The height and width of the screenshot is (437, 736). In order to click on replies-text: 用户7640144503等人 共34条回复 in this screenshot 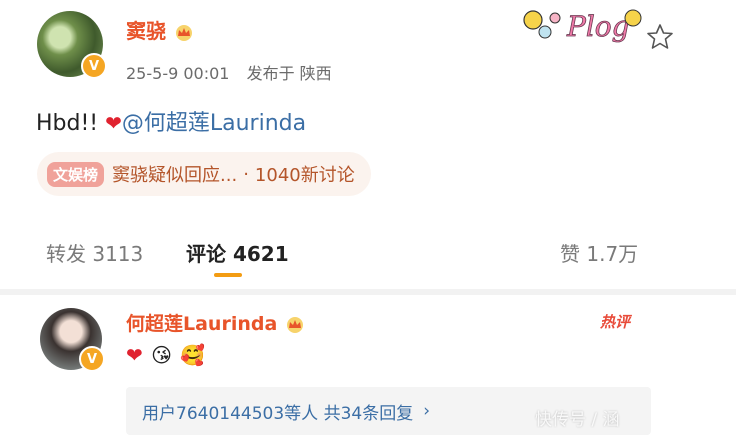, I will do `click(278, 413)`.